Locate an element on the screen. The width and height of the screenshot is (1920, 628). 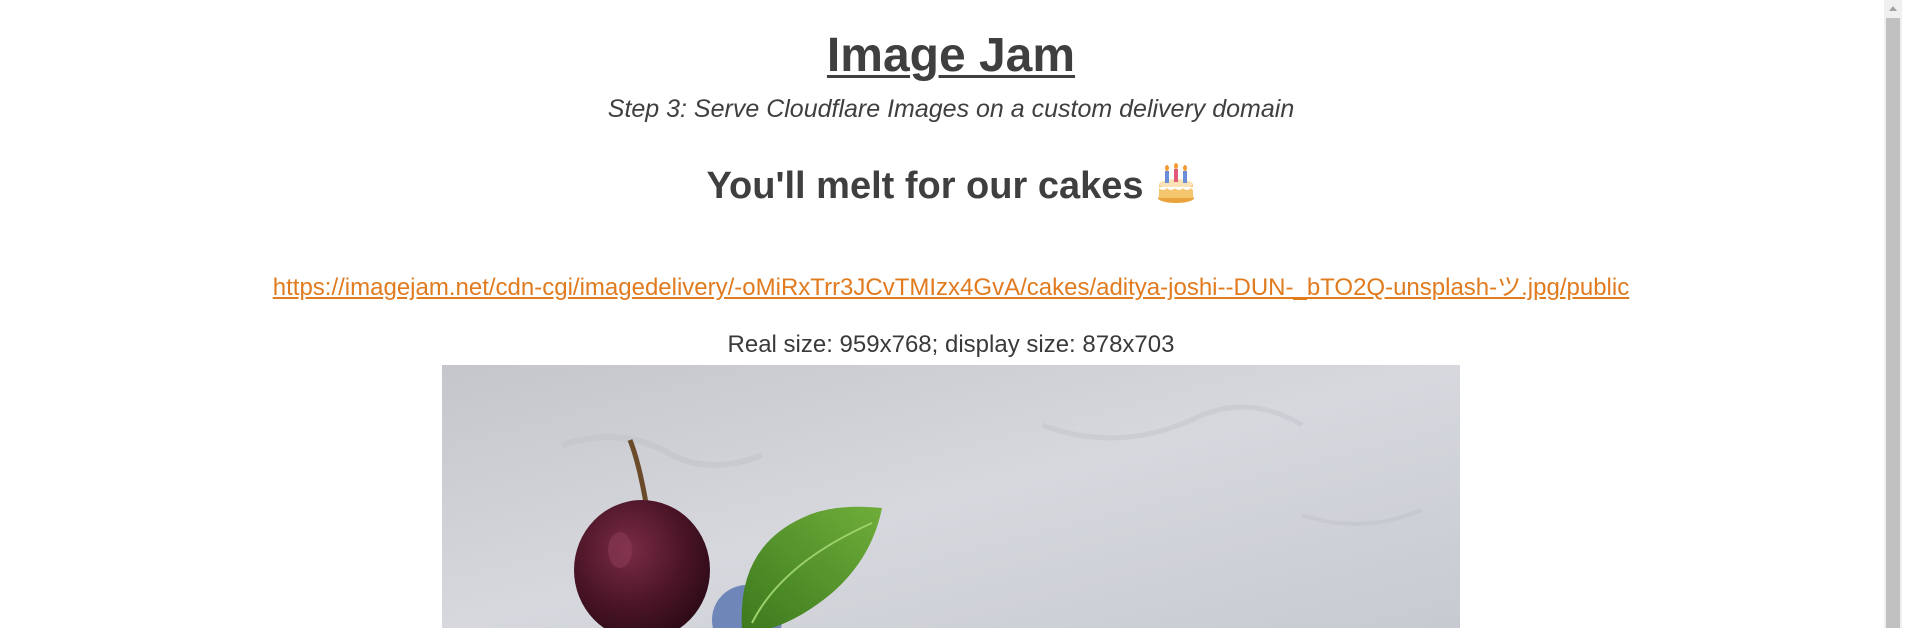
scrollbar-thumb is located at coordinates (1893, 323).